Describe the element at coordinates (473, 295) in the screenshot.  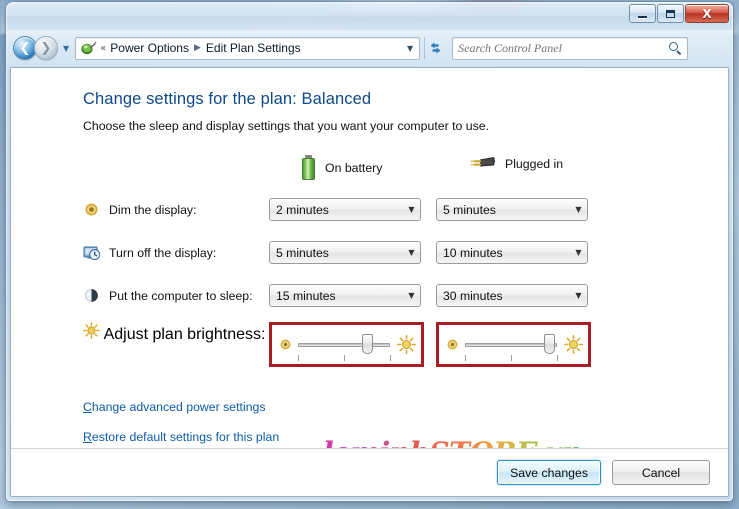
I see `dropdown-value: 30 minutes` at that location.